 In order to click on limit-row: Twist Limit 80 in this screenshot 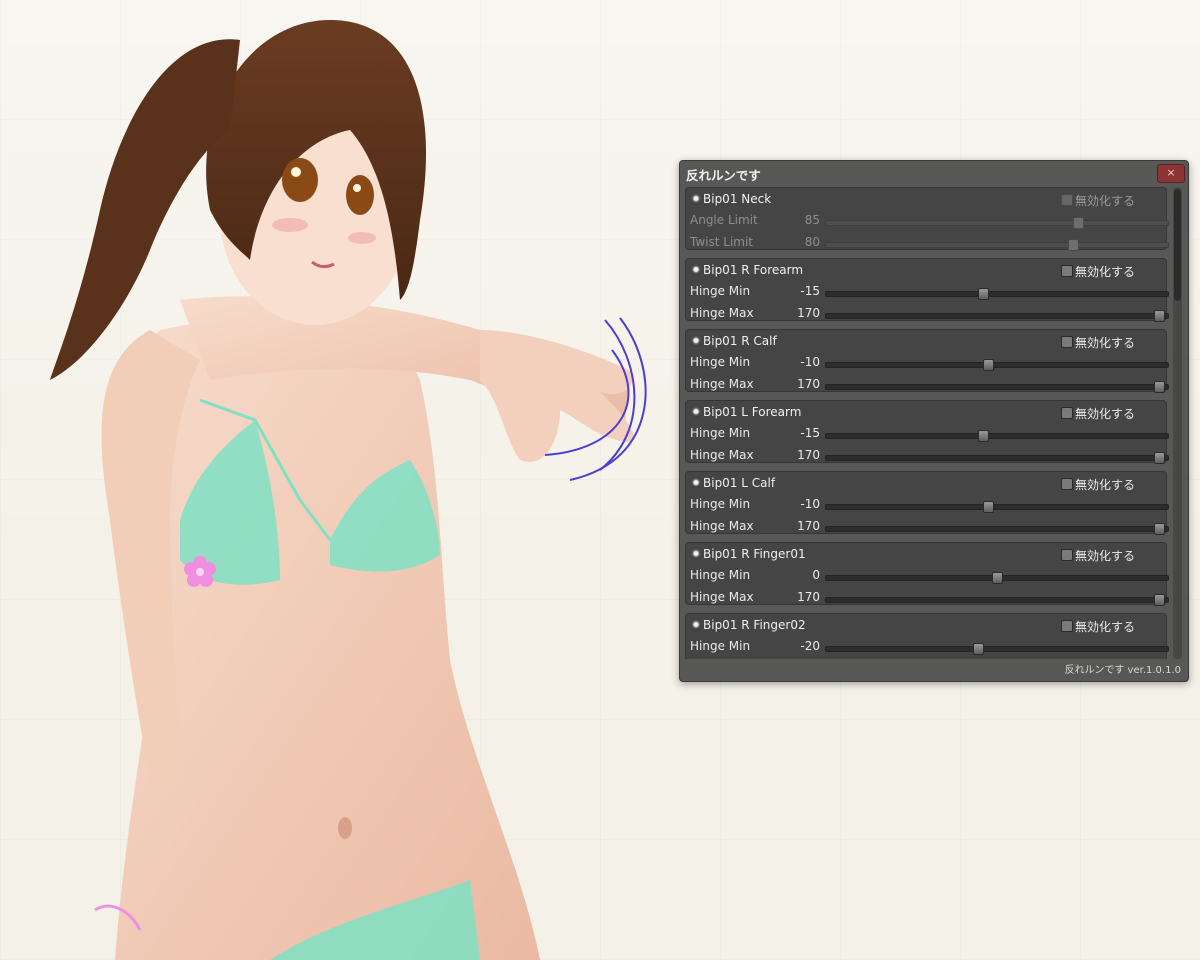, I will do `click(929, 243)`.